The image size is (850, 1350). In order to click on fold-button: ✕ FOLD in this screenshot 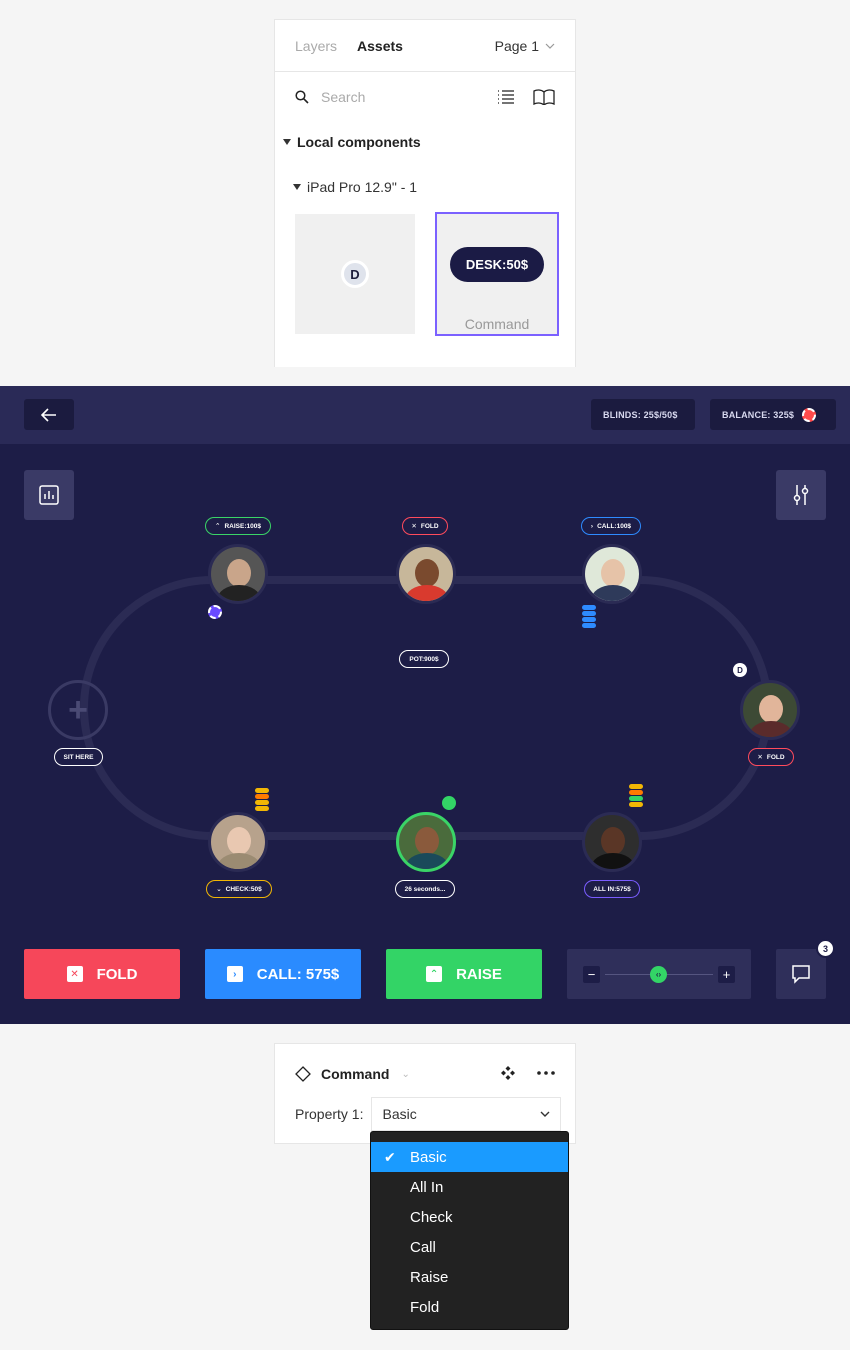, I will do `click(102, 974)`.